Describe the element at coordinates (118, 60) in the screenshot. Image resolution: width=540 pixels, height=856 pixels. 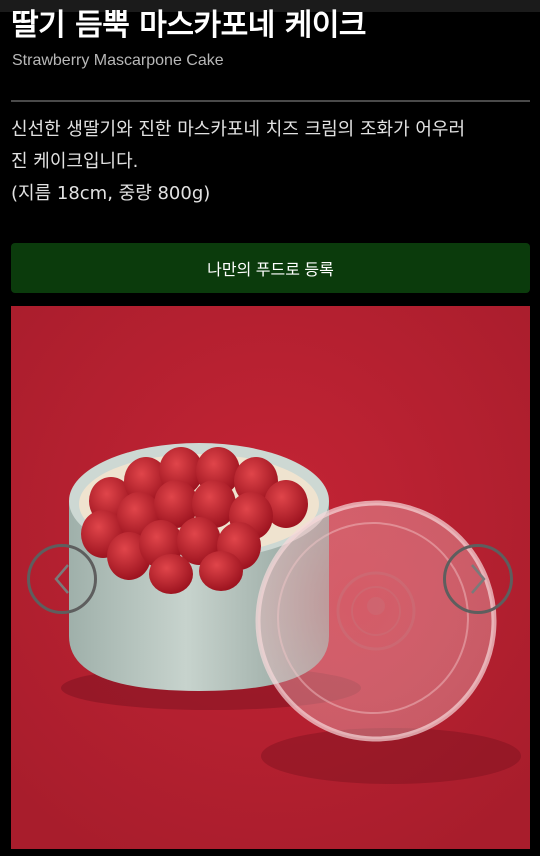
I see `product-subtitle: Strawberry Mascarpone Cake` at that location.